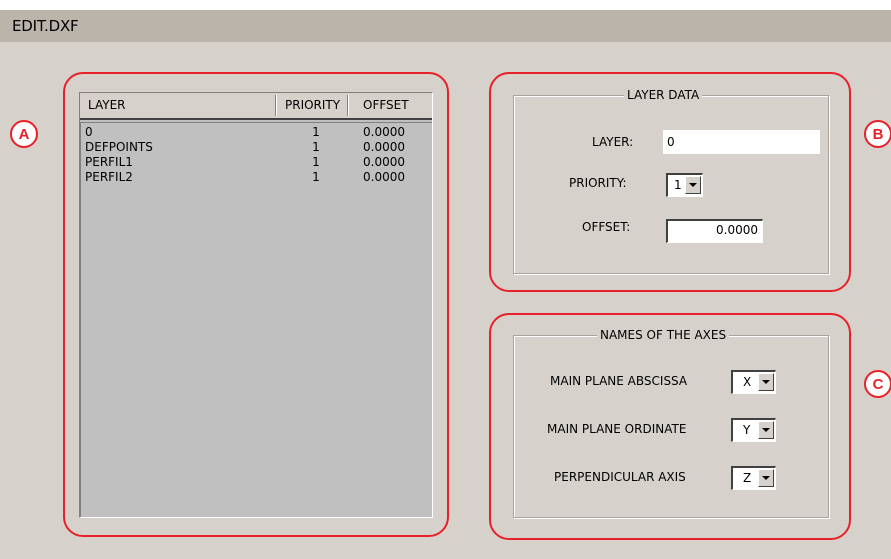  Describe the element at coordinates (109, 162) in the screenshot. I see `layer-name-cell: PERFIL1` at that location.